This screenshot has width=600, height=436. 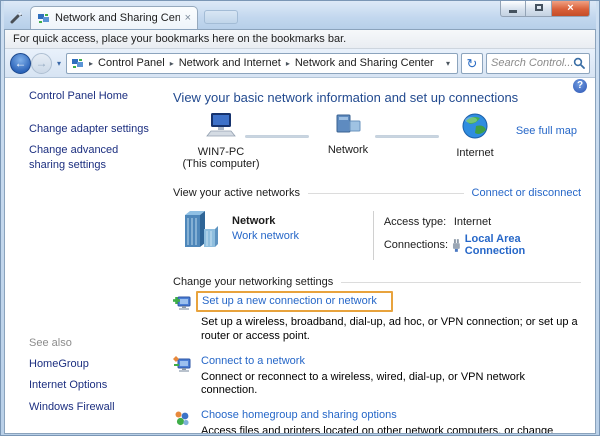 What do you see at coordinates (416, 245) in the screenshot?
I see `connections-label: Connections:` at bounding box center [416, 245].